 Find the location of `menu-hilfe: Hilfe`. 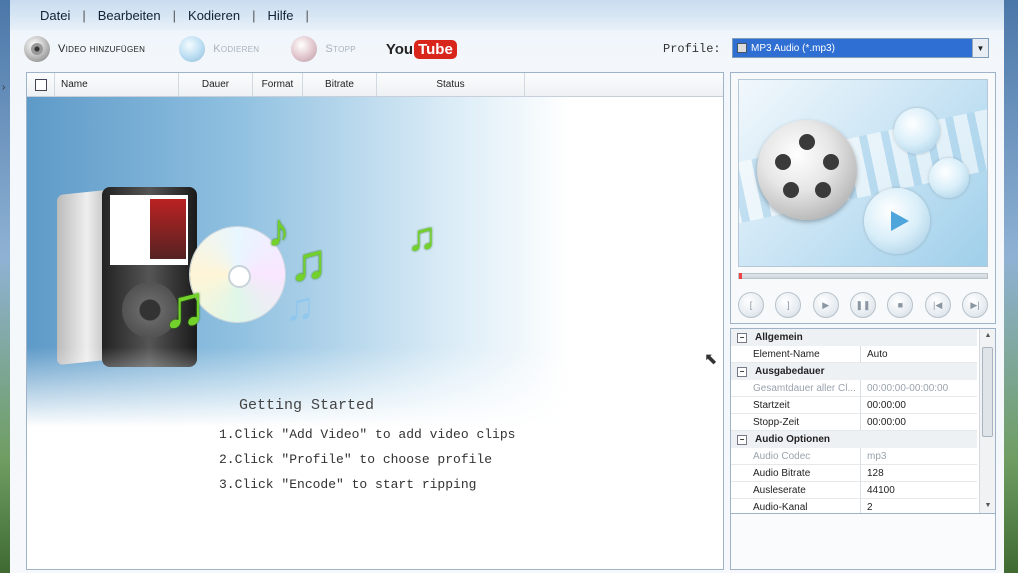

menu-hilfe: Hilfe is located at coordinates (280, 15).